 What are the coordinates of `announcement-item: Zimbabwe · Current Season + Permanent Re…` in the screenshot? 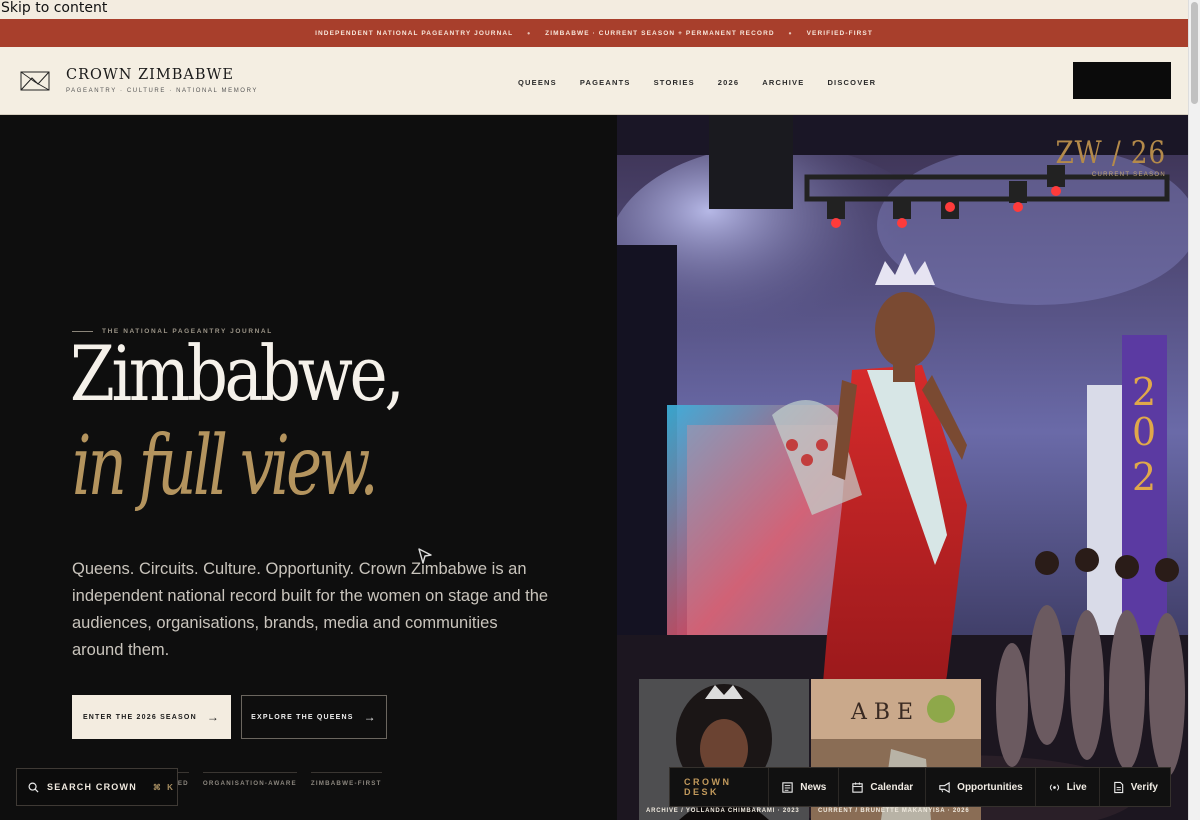 It's located at (660, 33).